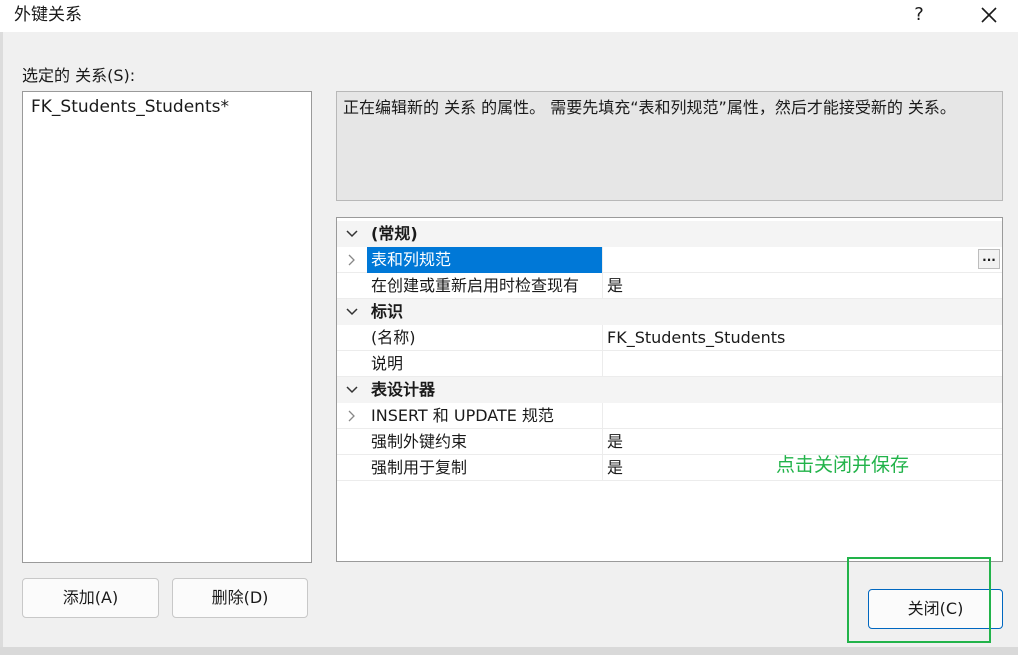 The height and width of the screenshot is (655, 1018). What do you see at coordinates (919, 15) in the screenshot?
I see `help-button: ?` at bounding box center [919, 15].